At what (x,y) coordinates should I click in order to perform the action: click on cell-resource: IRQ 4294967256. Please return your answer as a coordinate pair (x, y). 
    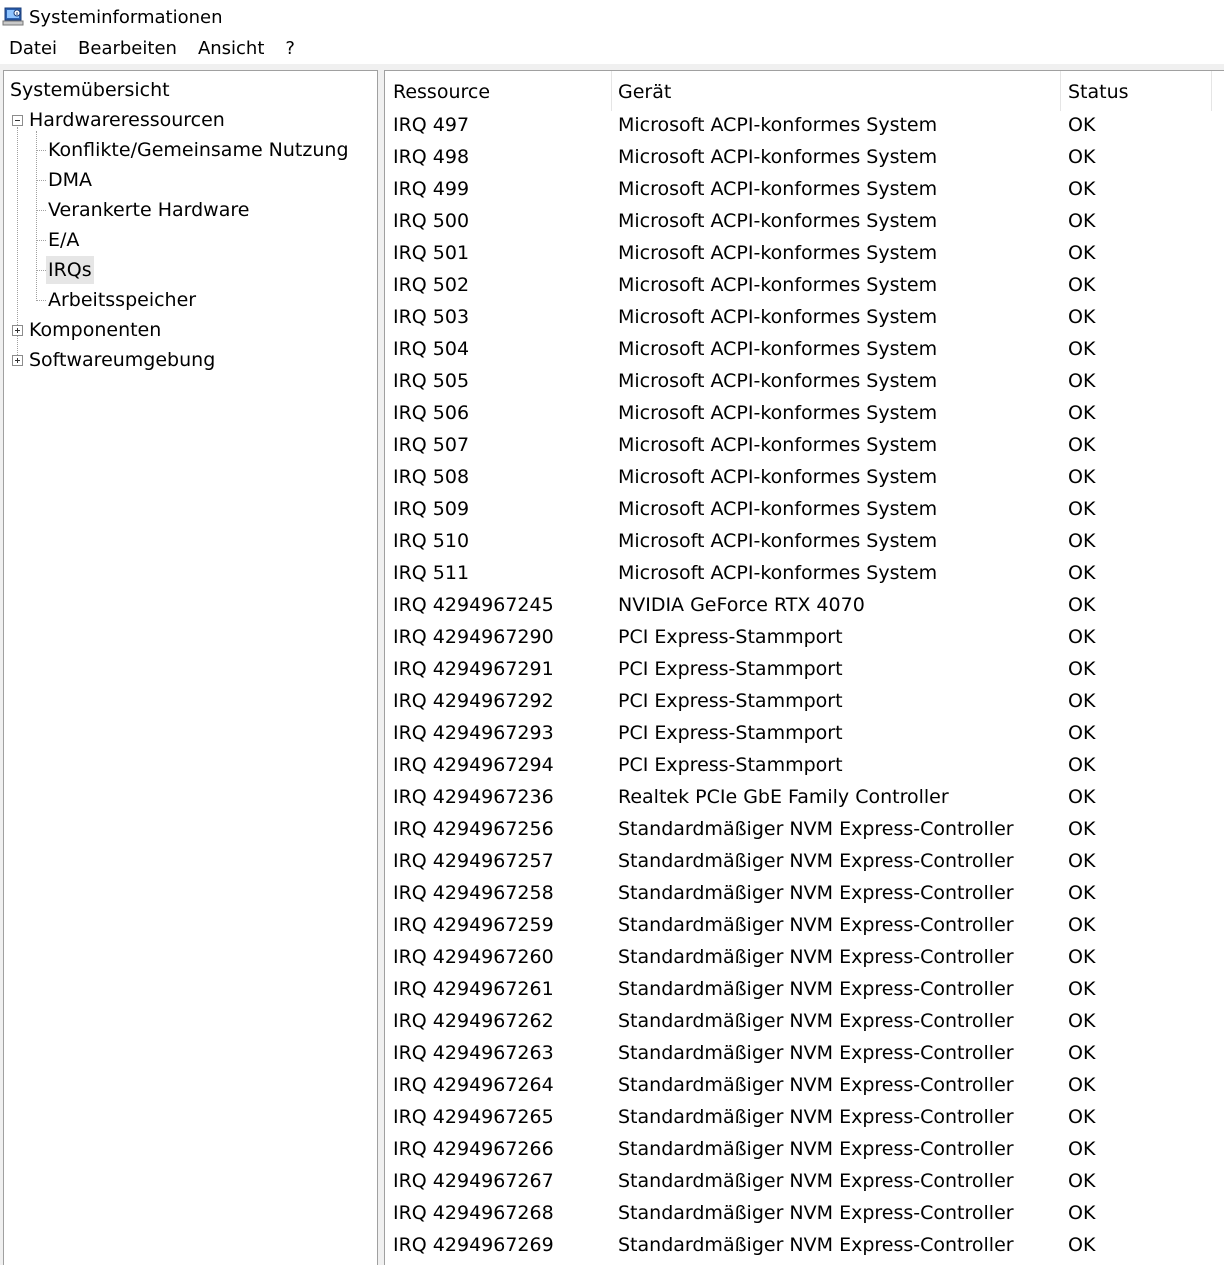
    Looking at the image, I should click on (473, 829).